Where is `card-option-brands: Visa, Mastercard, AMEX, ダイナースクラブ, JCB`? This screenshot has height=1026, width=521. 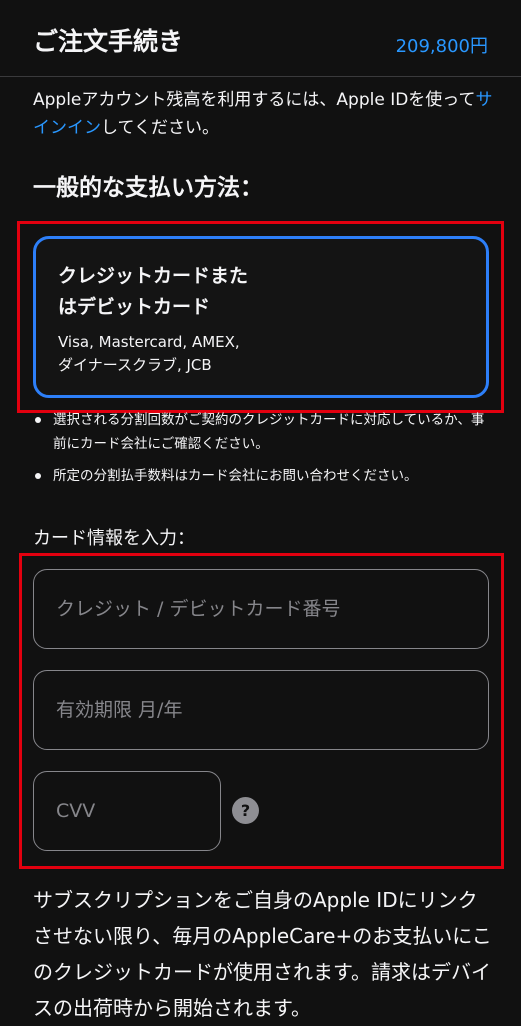
card-option-brands: Visa, Mastercard, AMEX, ダイナースクラブ, JCB is located at coordinates (208, 354).